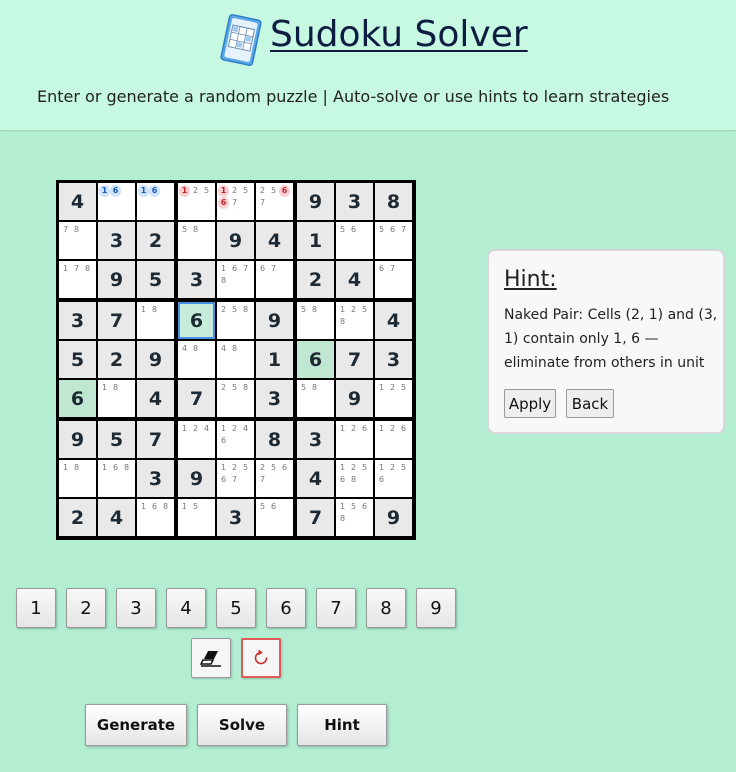  Describe the element at coordinates (242, 725) in the screenshot. I see `solve-button: Solve` at that location.